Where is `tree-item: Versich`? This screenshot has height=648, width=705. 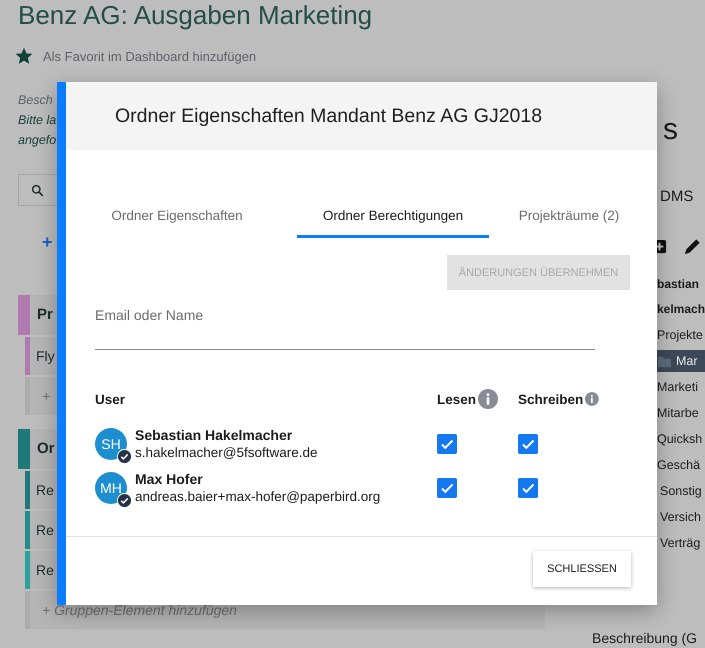
tree-item: Versich is located at coordinates (681, 517).